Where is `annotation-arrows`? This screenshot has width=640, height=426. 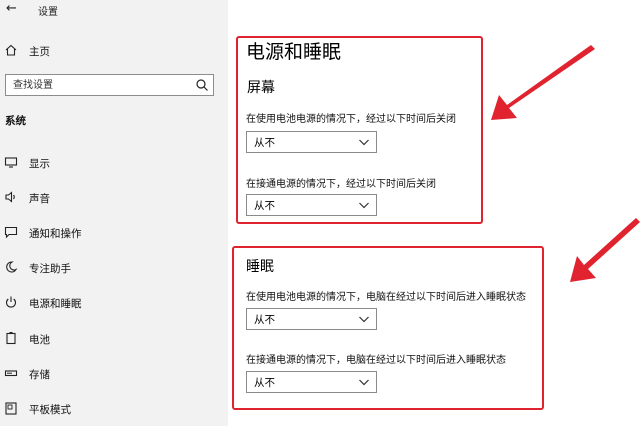 annotation-arrows is located at coordinates (565, 163).